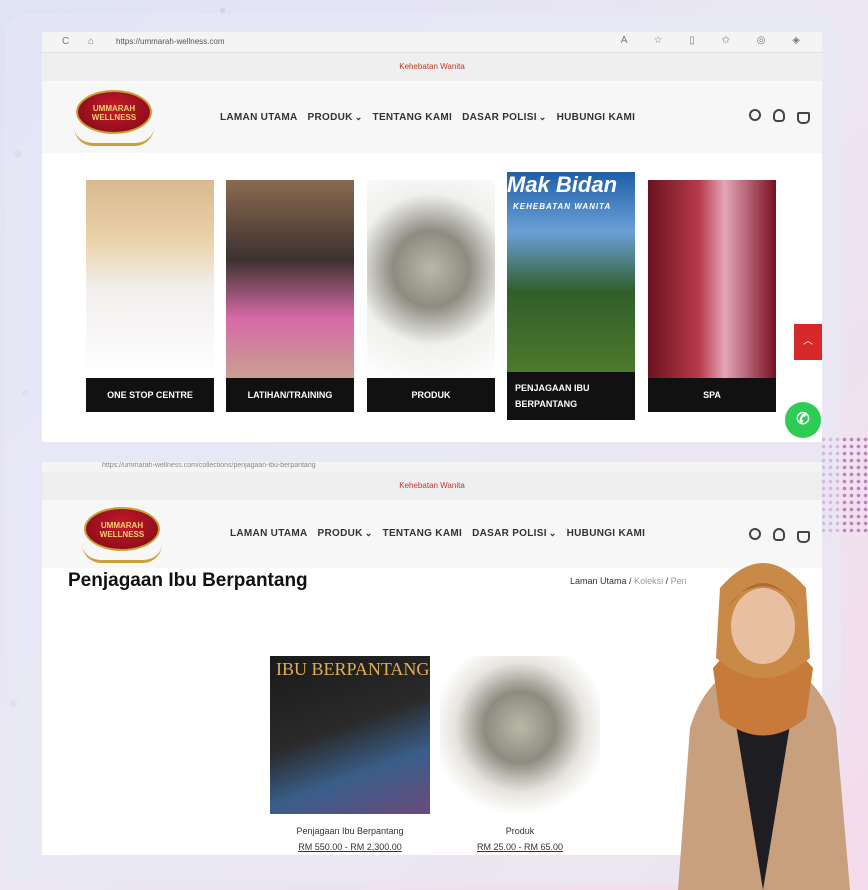 The image size is (868, 890). What do you see at coordinates (598, 581) in the screenshot?
I see `breadcrumb-home: Laman Utama` at bounding box center [598, 581].